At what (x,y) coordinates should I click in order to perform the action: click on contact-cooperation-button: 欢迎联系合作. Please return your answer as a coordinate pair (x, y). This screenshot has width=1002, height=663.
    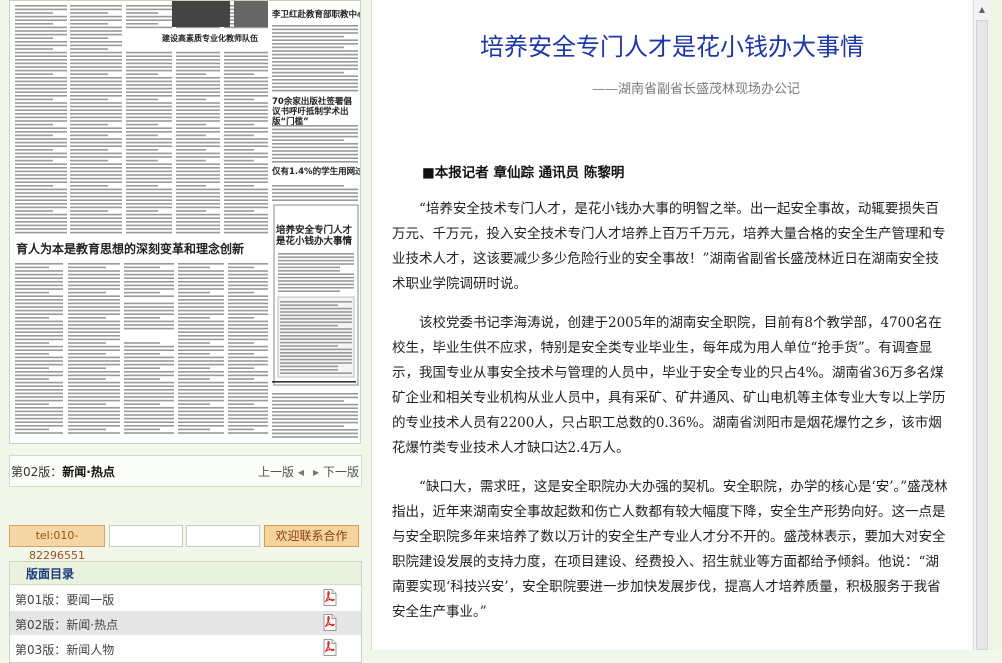
    Looking at the image, I should click on (311, 536).